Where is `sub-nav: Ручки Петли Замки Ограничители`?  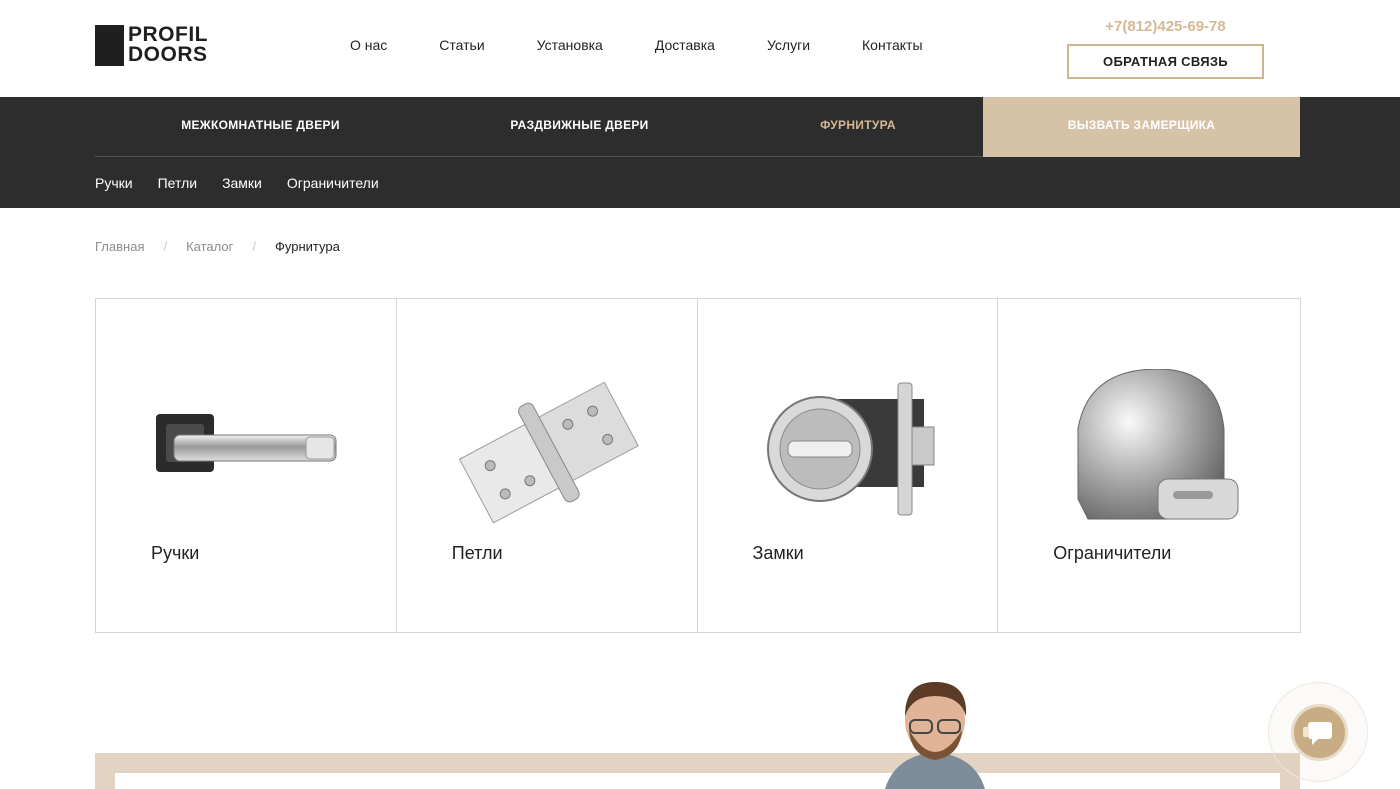
sub-nav: Ручки Петли Замки Ограничители is located at coordinates (249, 183).